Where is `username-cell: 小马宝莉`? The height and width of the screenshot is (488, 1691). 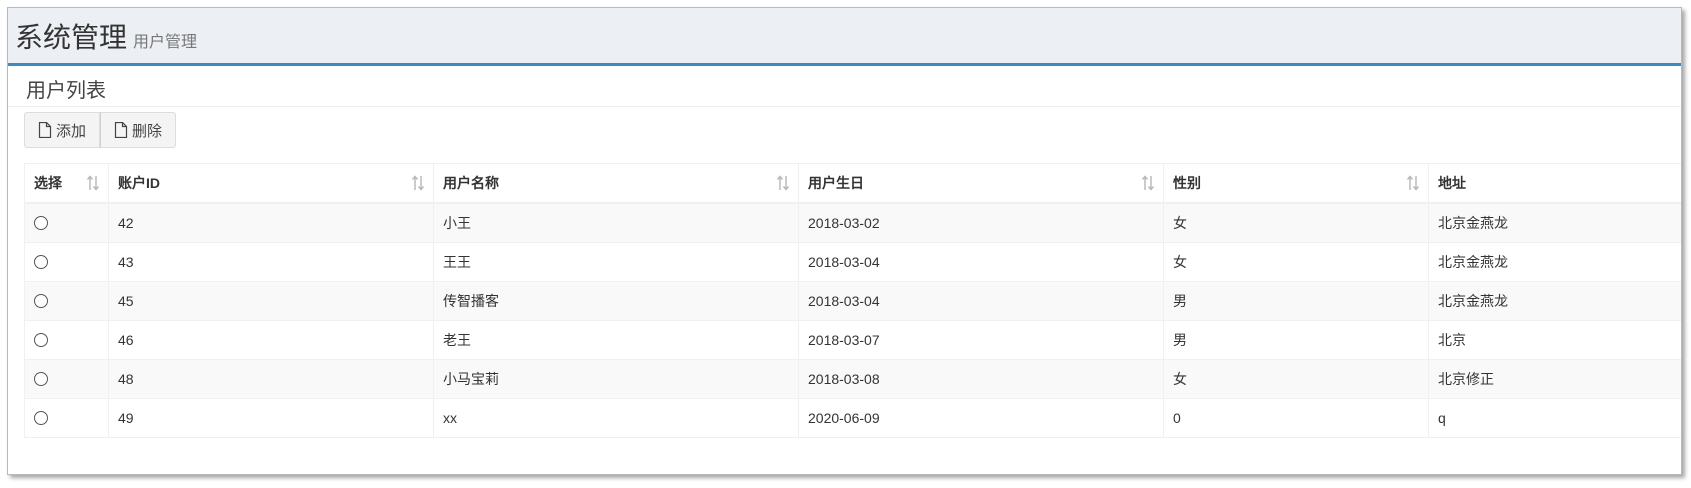
username-cell: 小马宝莉 is located at coordinates (616, 379).